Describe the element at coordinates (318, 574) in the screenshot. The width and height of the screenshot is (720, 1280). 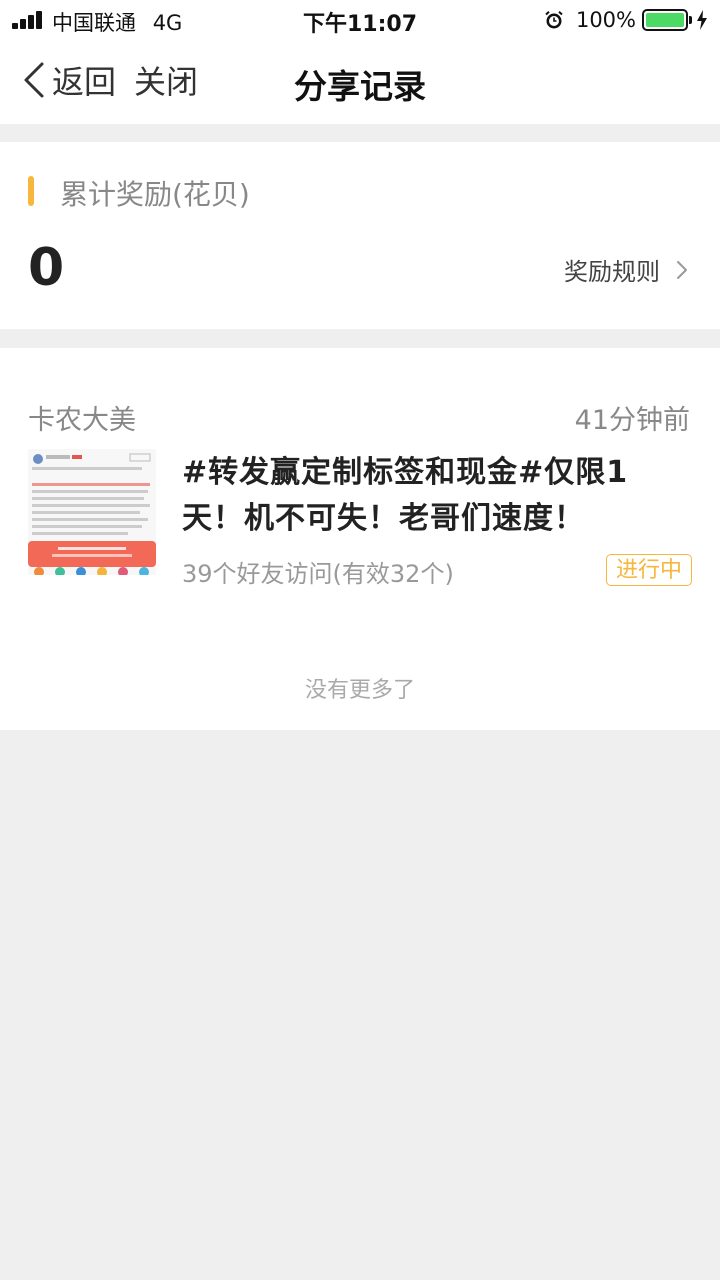
I see `record-visits: 39个好友访问(有效32个)` at that location.